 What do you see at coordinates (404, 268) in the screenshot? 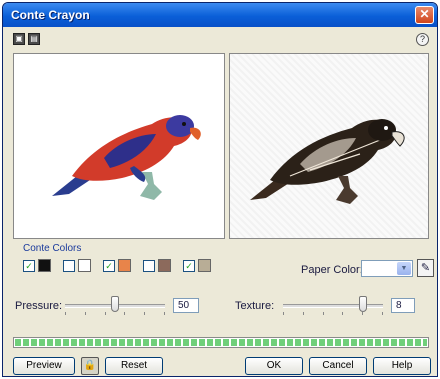
I see `chevron-down-icon: ▼` at bounding box center [404, 268].